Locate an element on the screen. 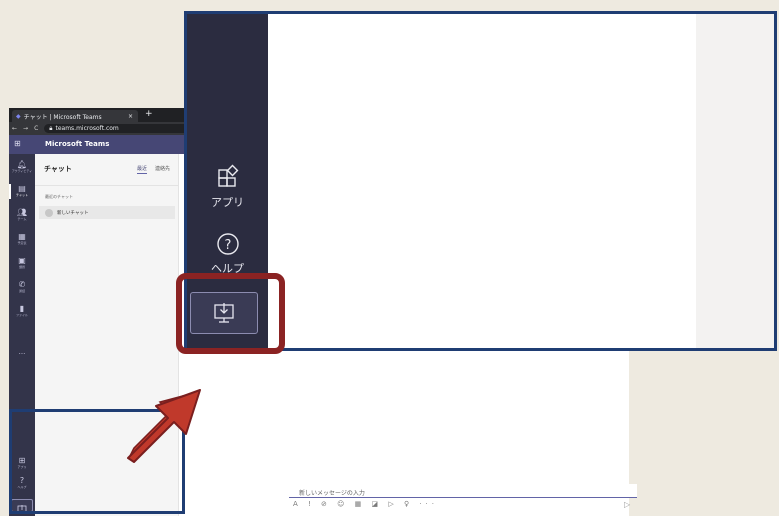  chat-icon: ▤ is located at coordinates (22, 188).